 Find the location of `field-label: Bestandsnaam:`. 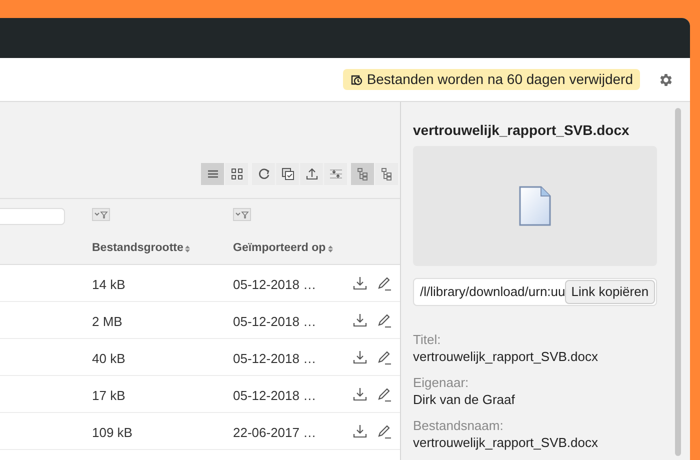

field-label: Bestandsnaam: is located at coordinates (458, 426).